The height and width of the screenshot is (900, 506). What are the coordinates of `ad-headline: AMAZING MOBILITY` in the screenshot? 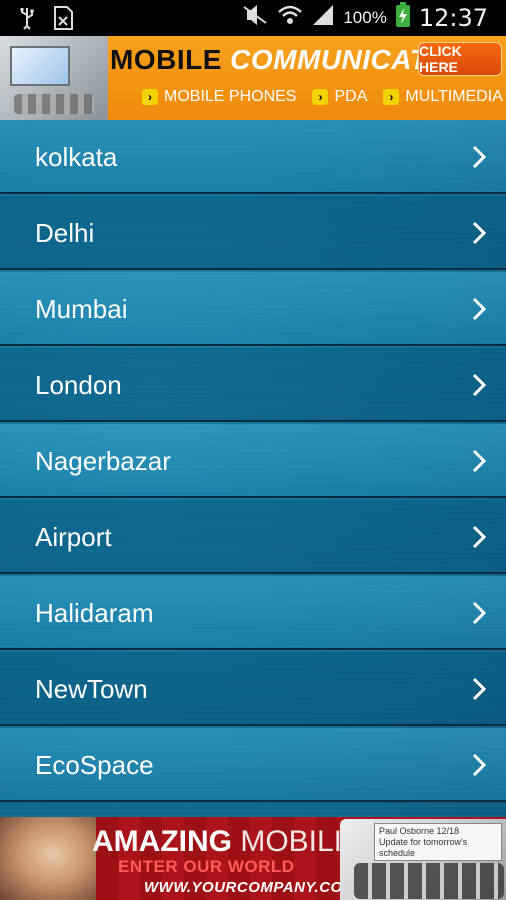 It's located at (236, 841).